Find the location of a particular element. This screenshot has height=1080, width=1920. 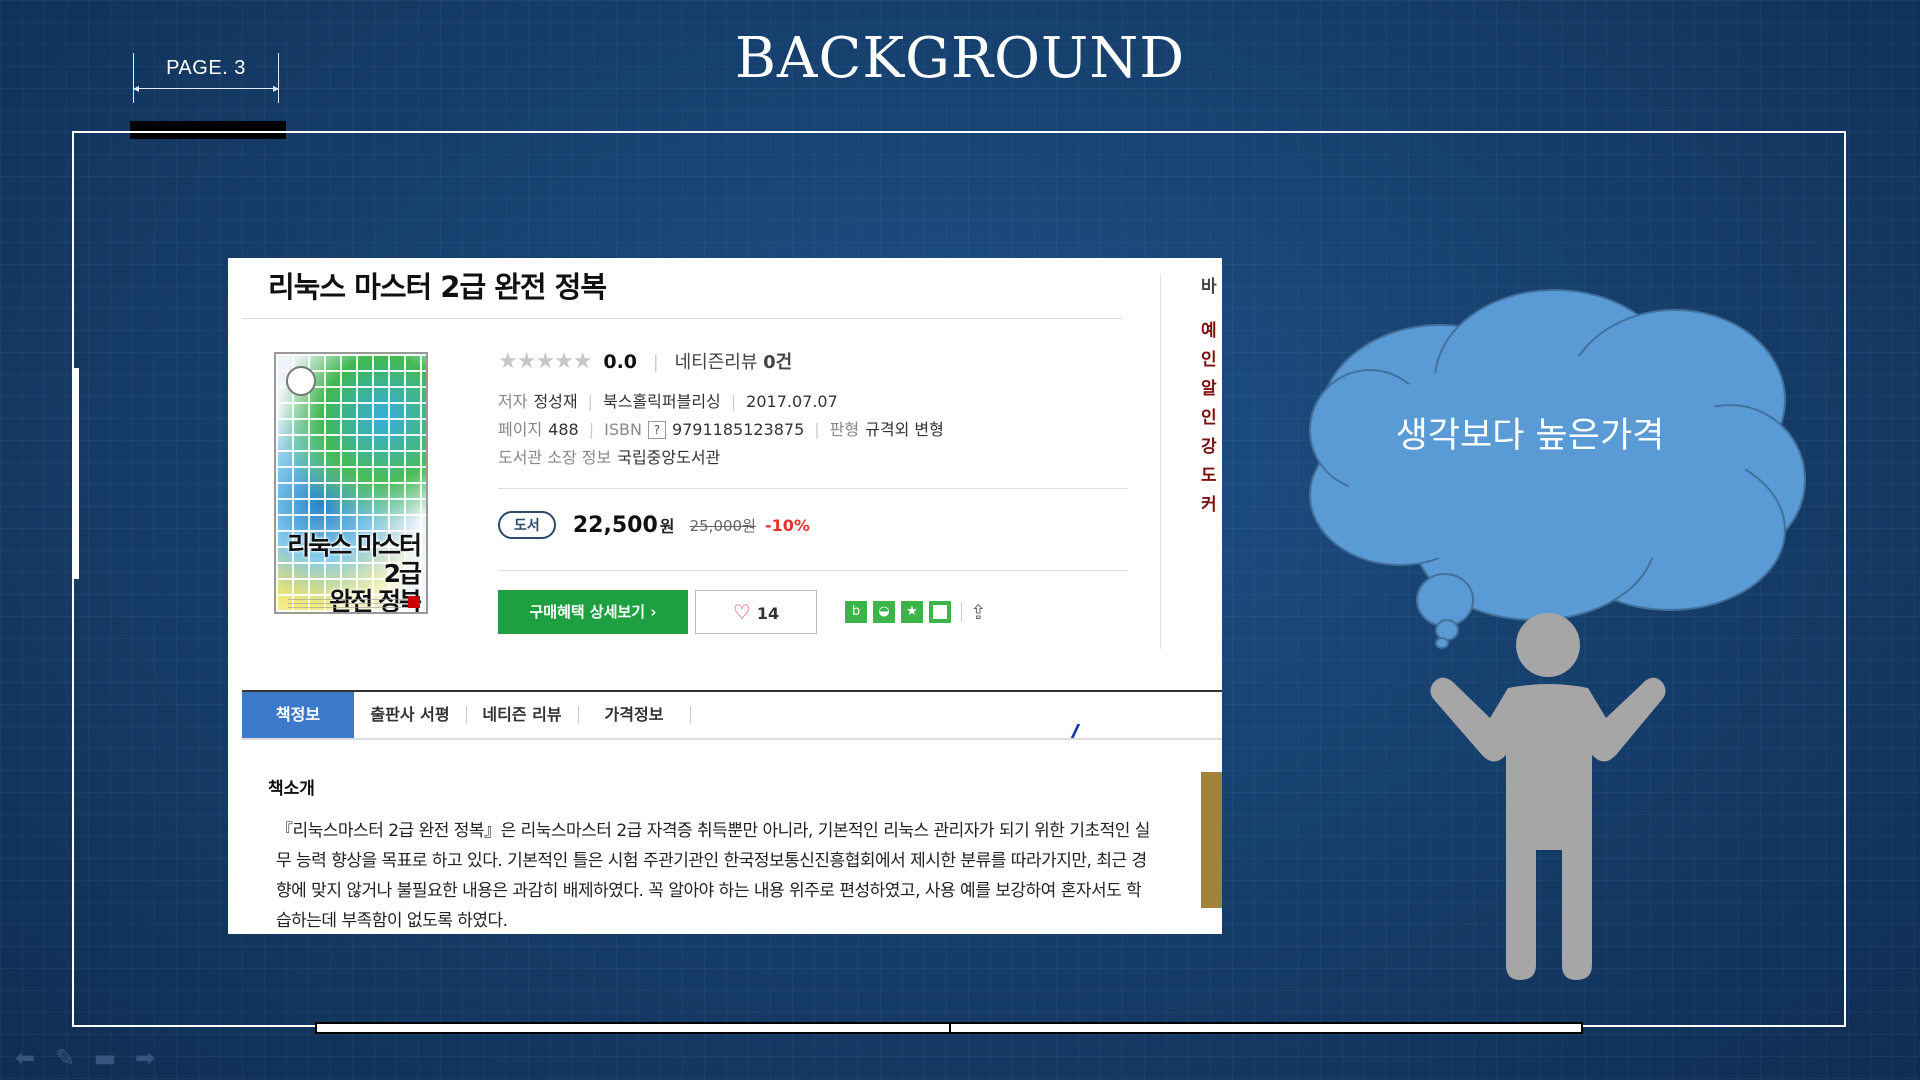

pages-label: 페이지 is located at coordinates (520, 429).